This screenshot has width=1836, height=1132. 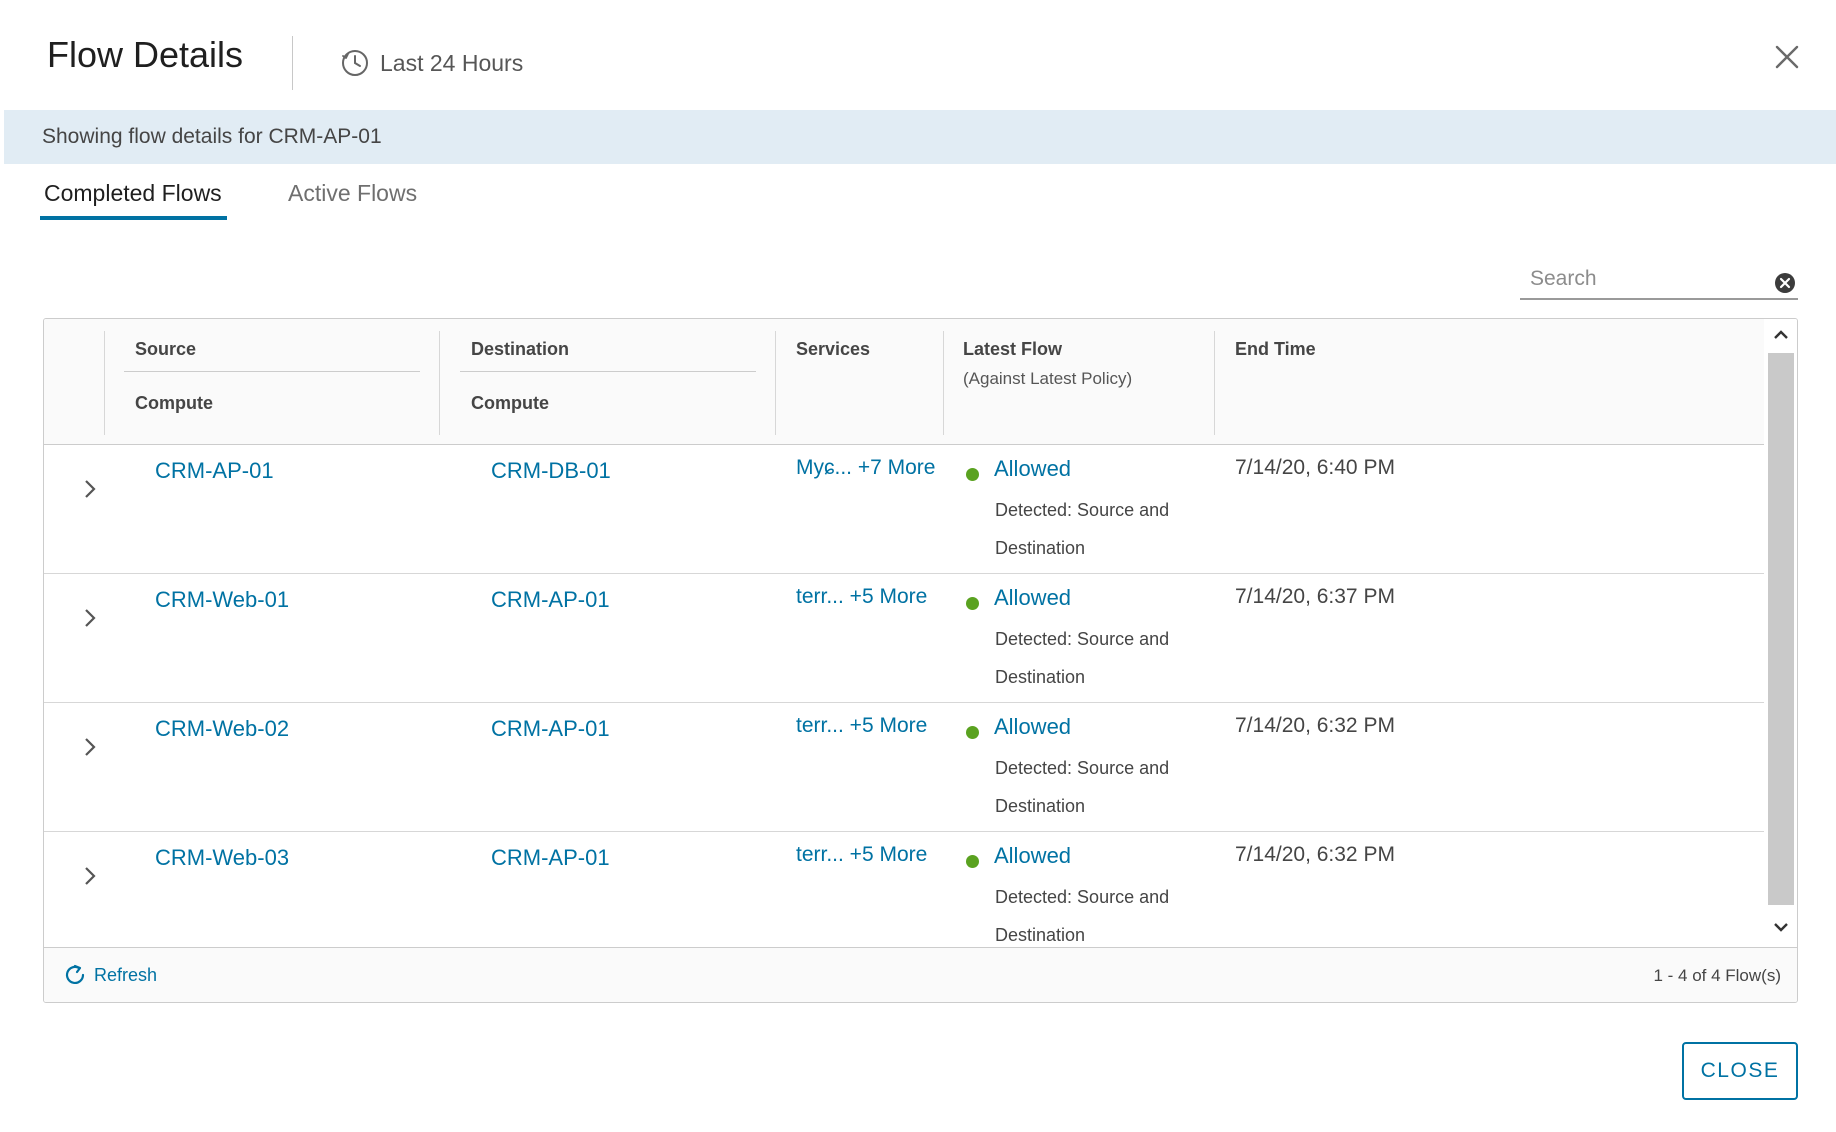 I want to click on pagination-summary: 1 - 4 of 4 Flow(s), so click(x=1717, y=975).